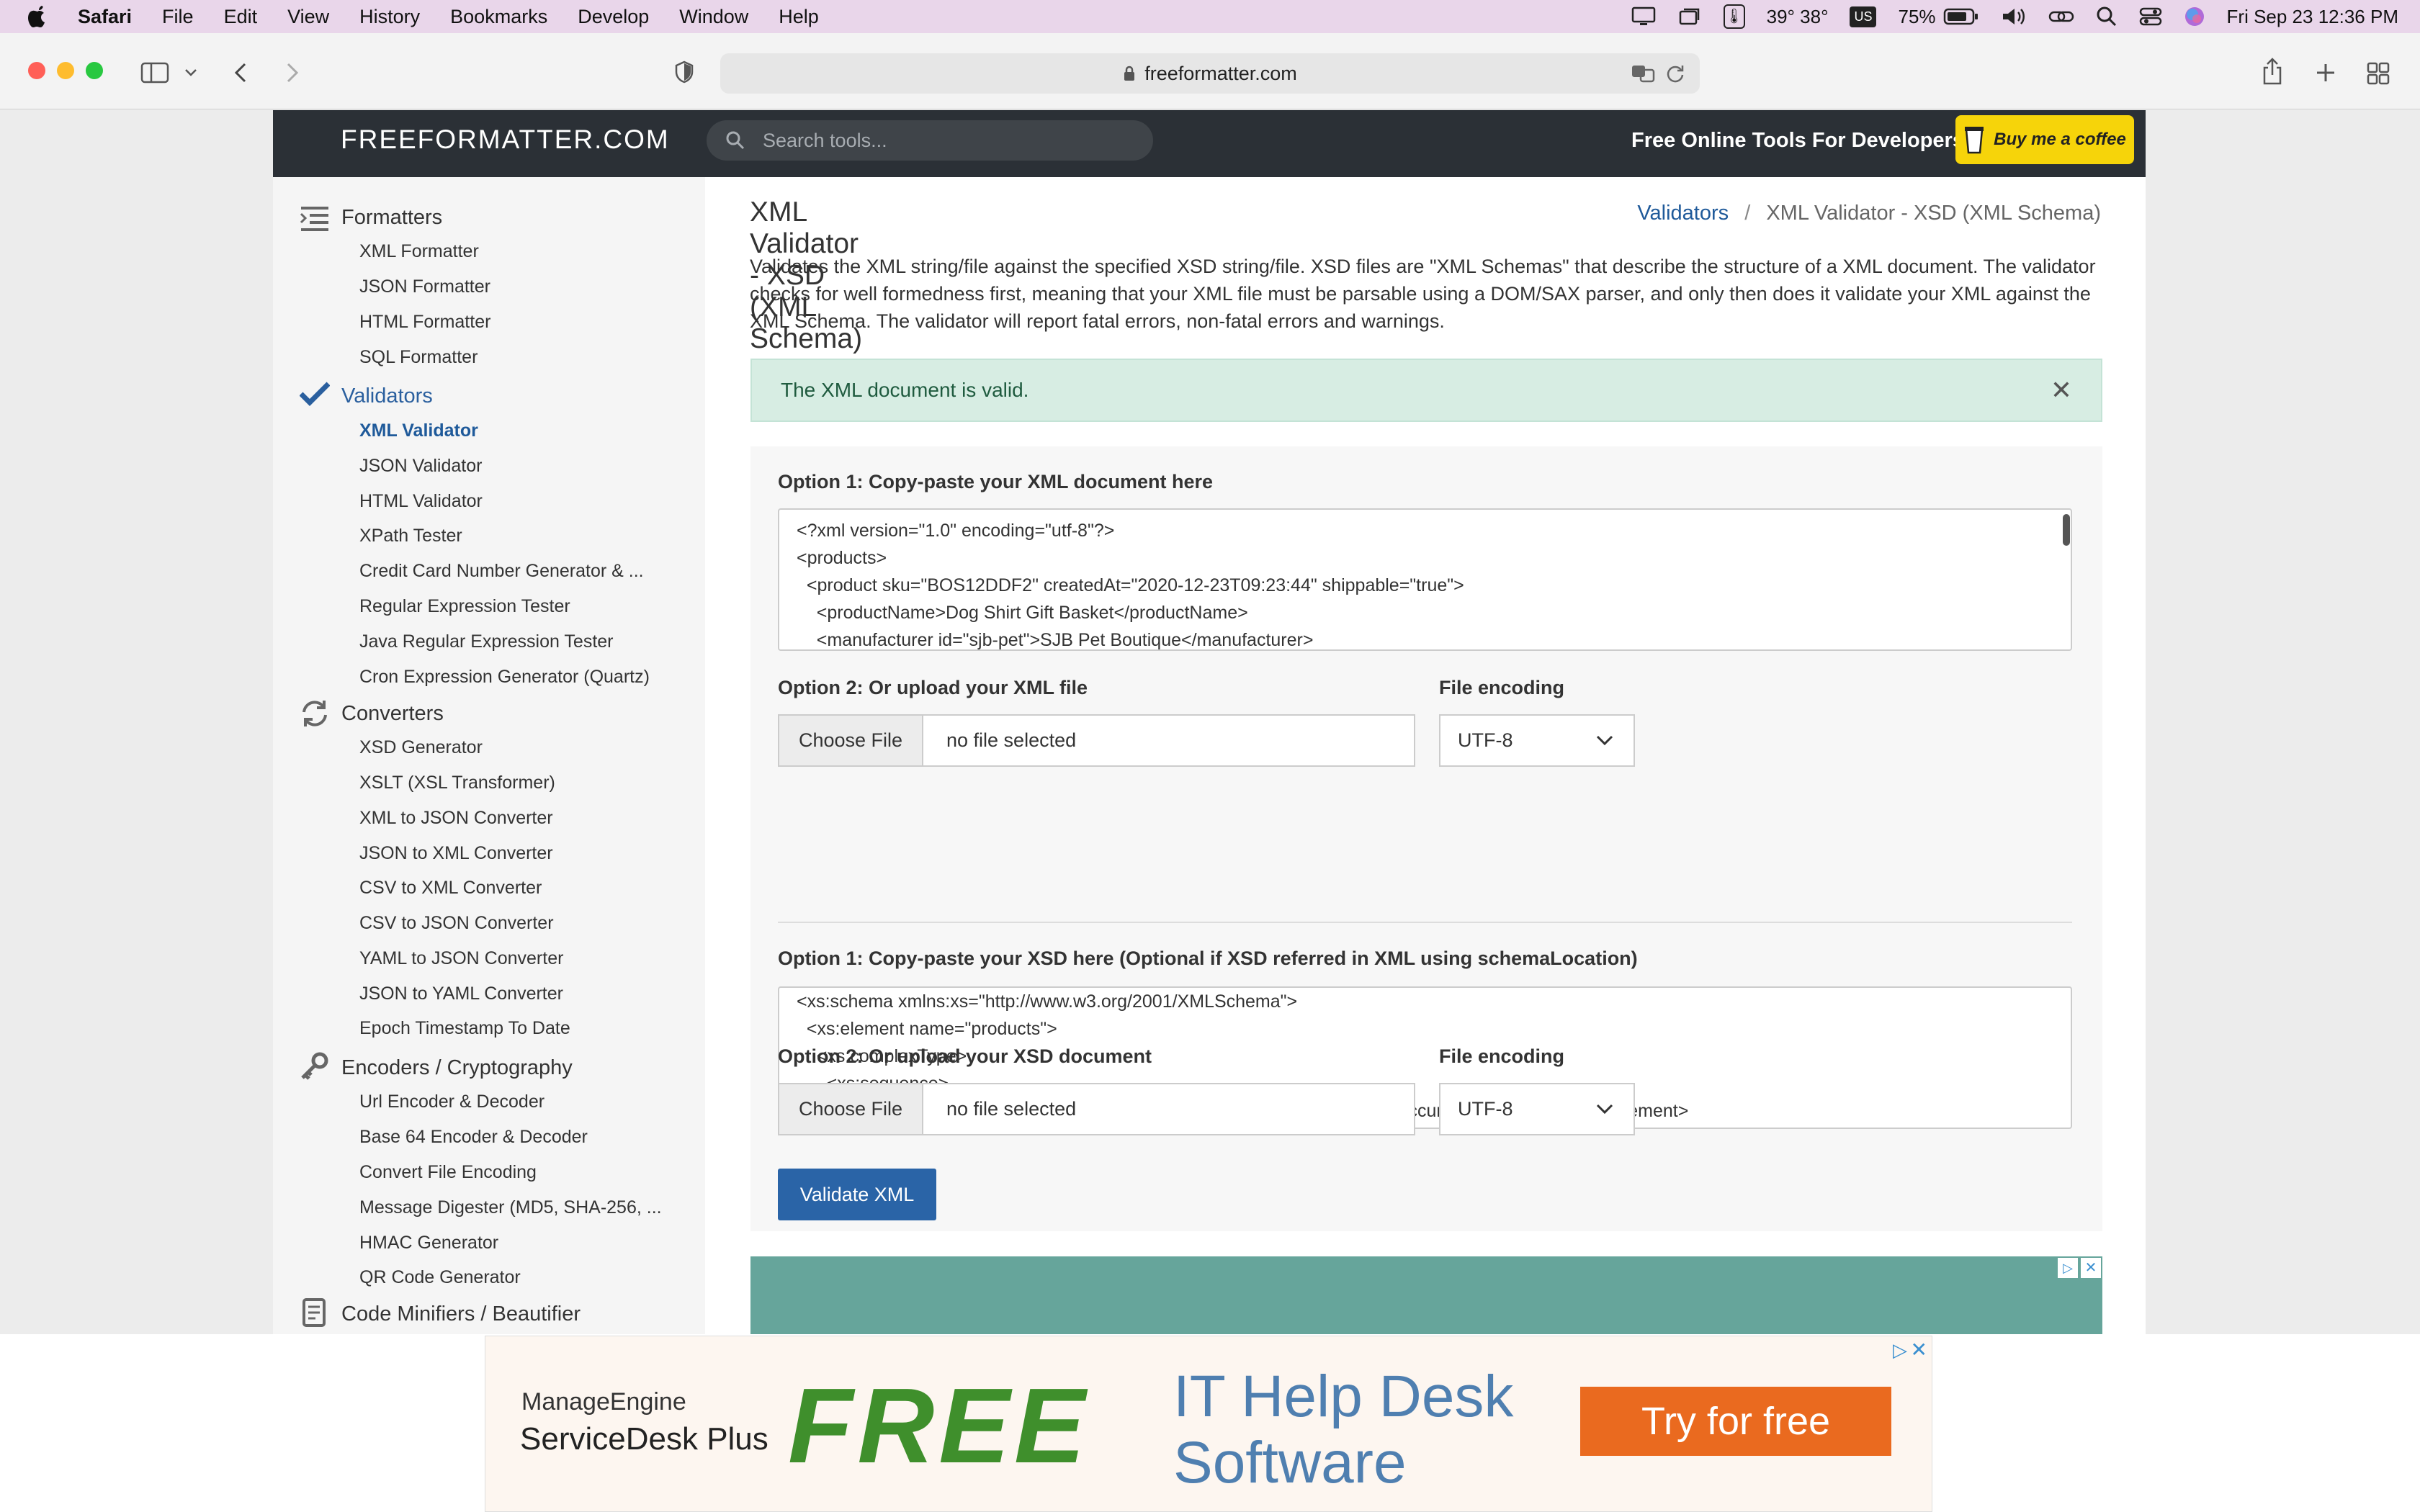 This screenshot has width=2420, height=1512. I want to click on xml-file-input: Choose File no file selected, so click(1096, 740).